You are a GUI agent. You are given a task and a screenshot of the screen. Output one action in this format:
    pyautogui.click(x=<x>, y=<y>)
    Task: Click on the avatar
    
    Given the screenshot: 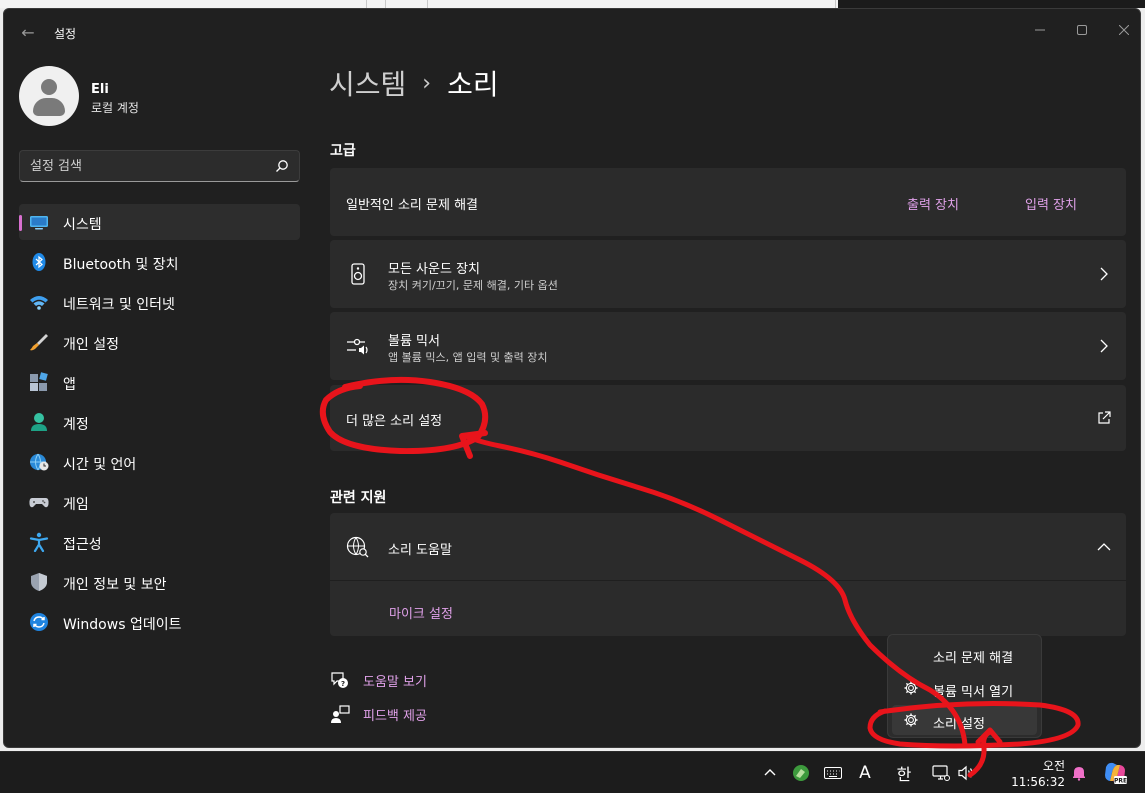 What is the action you would take?
    pyautogui.click(x=49, y=96)
    